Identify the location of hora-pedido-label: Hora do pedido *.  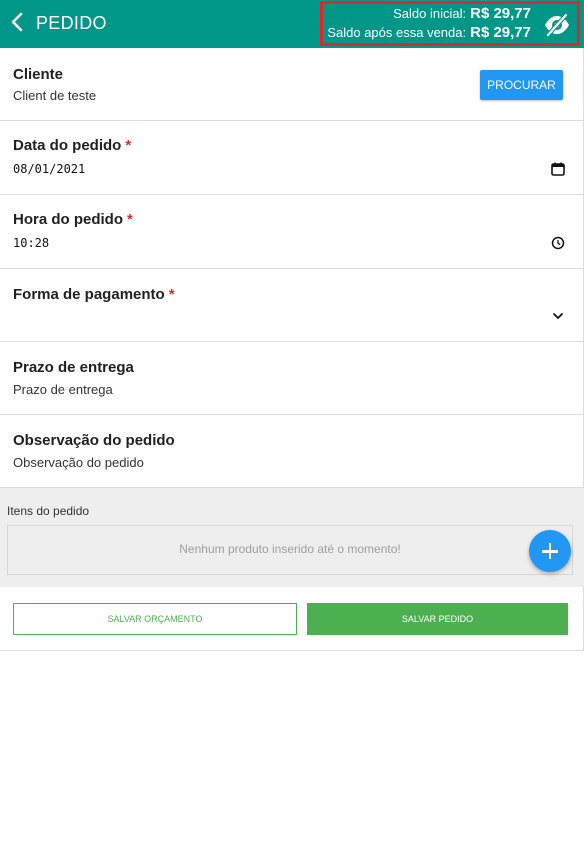
(73, 219).